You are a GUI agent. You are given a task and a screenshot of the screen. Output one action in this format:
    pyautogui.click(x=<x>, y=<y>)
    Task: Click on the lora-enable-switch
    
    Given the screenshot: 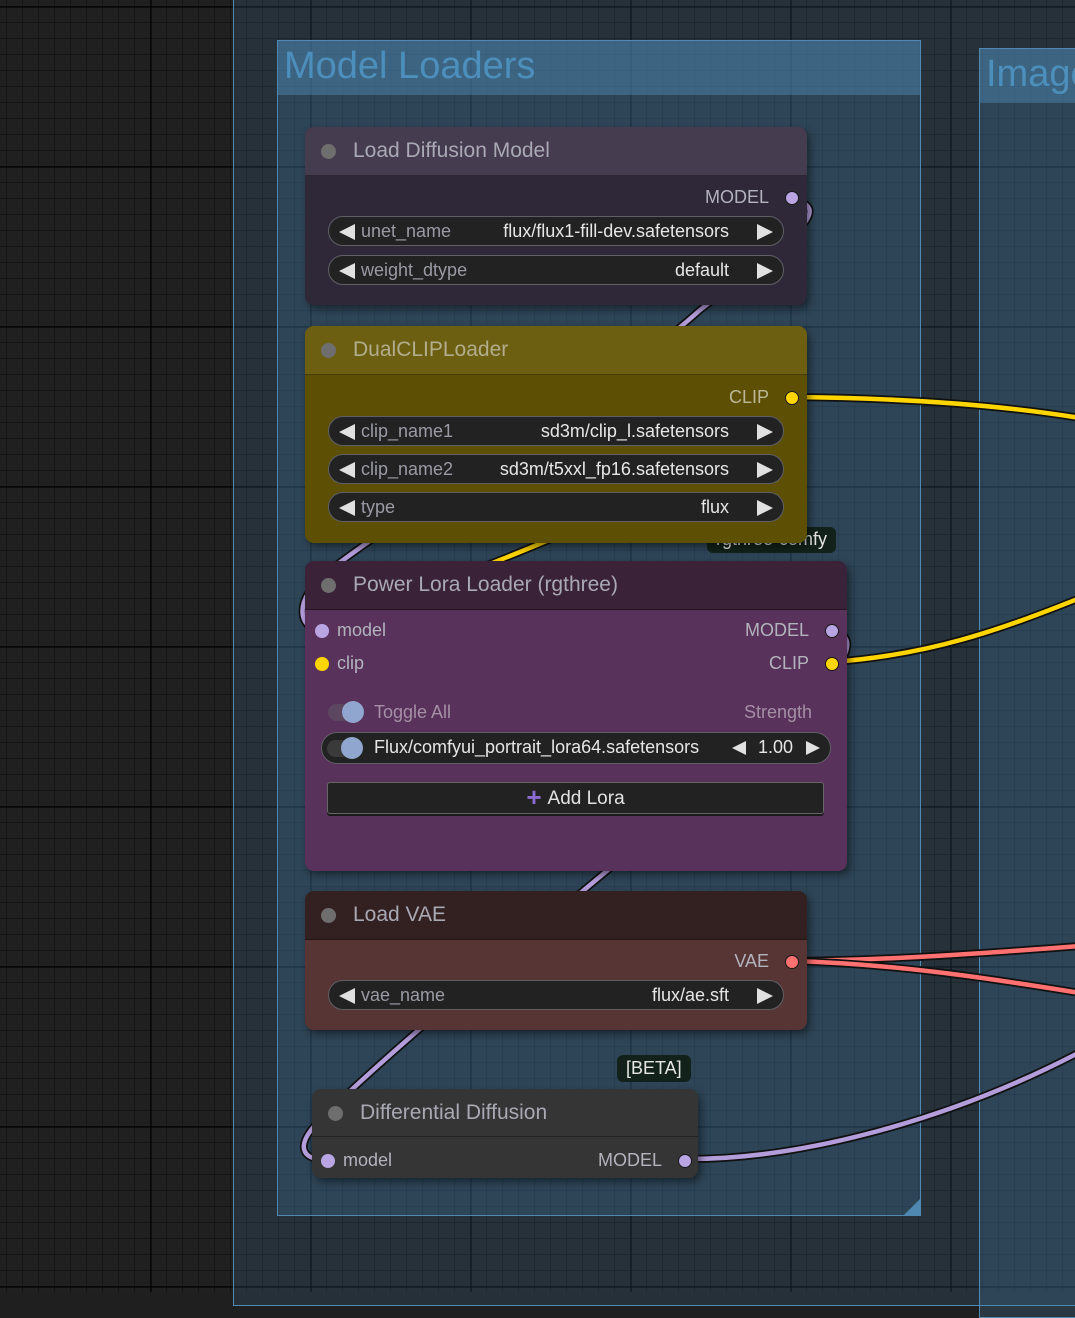 What is the action you would take?
    pyautogui.click(x=345, y=748)
    